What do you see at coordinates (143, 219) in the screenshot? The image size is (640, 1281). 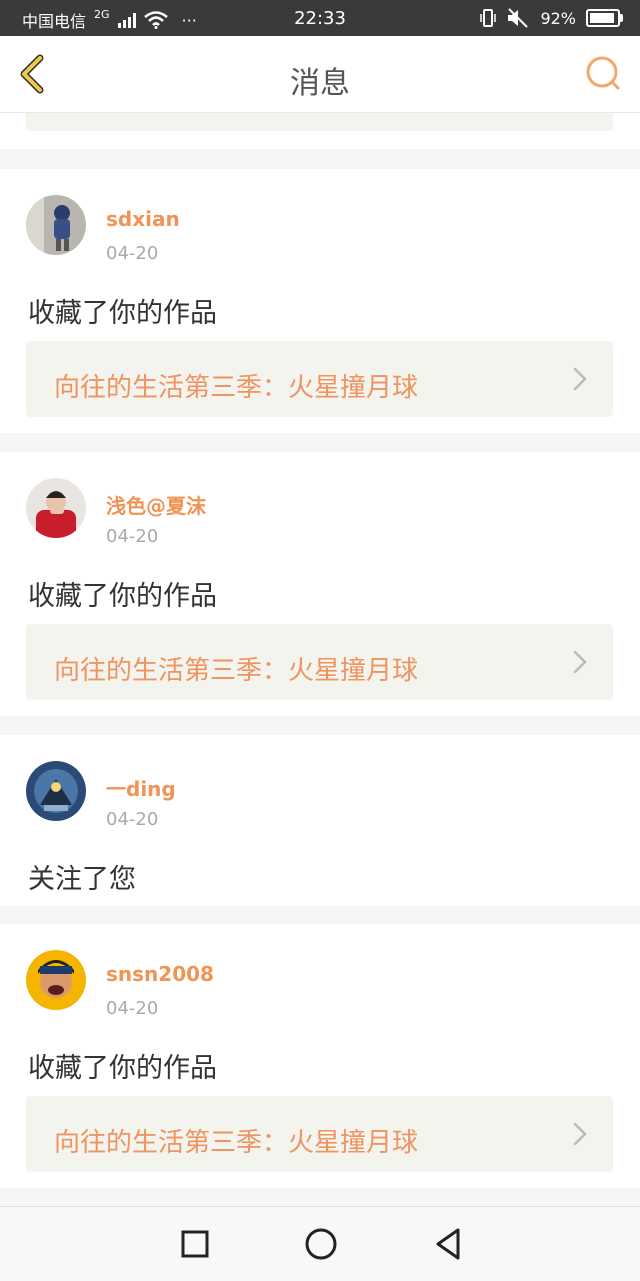 I see `username: sdxian` at bounding box center [143, 219].